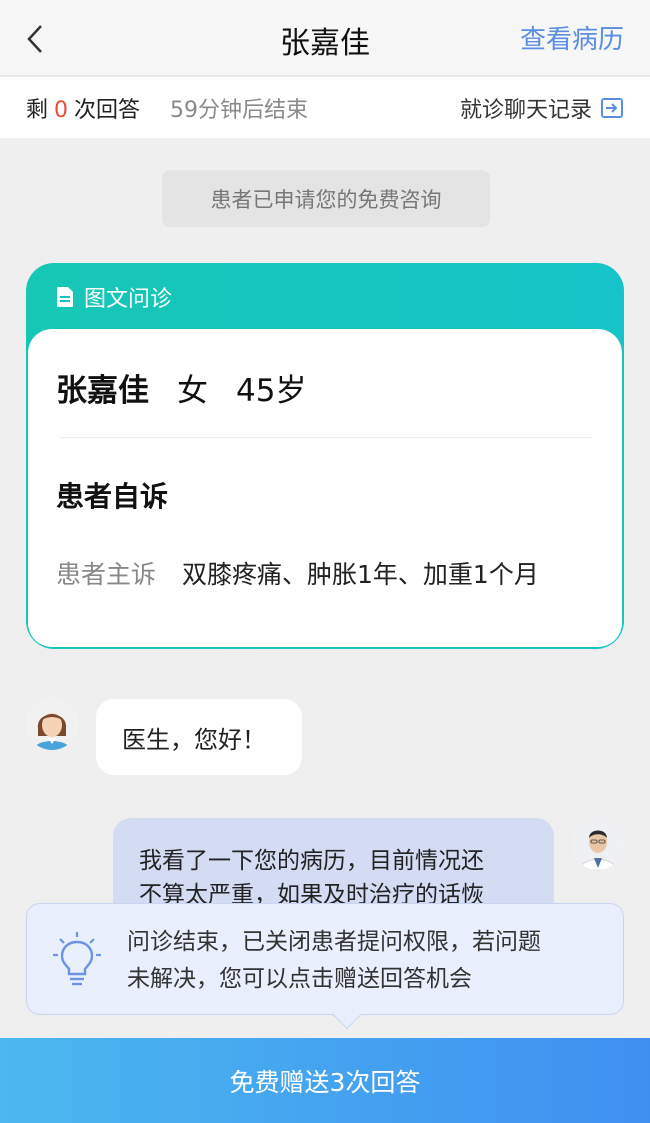  What do you see at coordinates (61, 110) in the screenshot?
I see `remain-count: 0` at bounding box center [61, 110].